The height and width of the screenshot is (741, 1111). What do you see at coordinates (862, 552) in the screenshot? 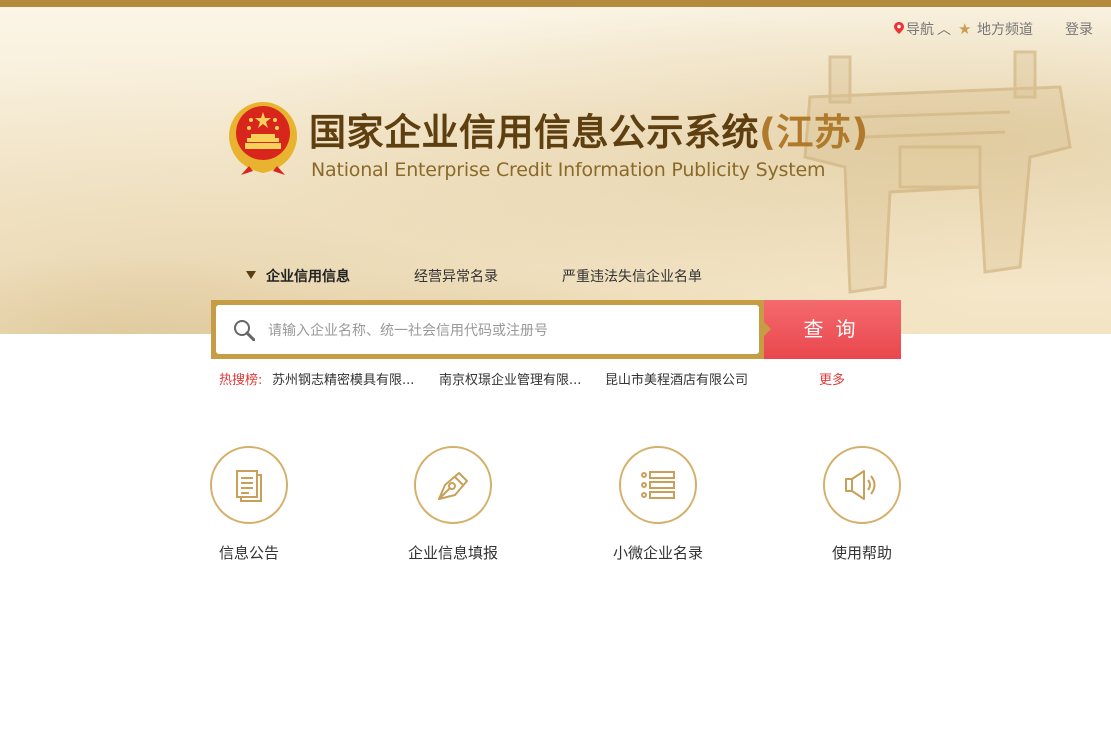
I see `feature-label: 使用帮助` at bounding box center [862, 552].